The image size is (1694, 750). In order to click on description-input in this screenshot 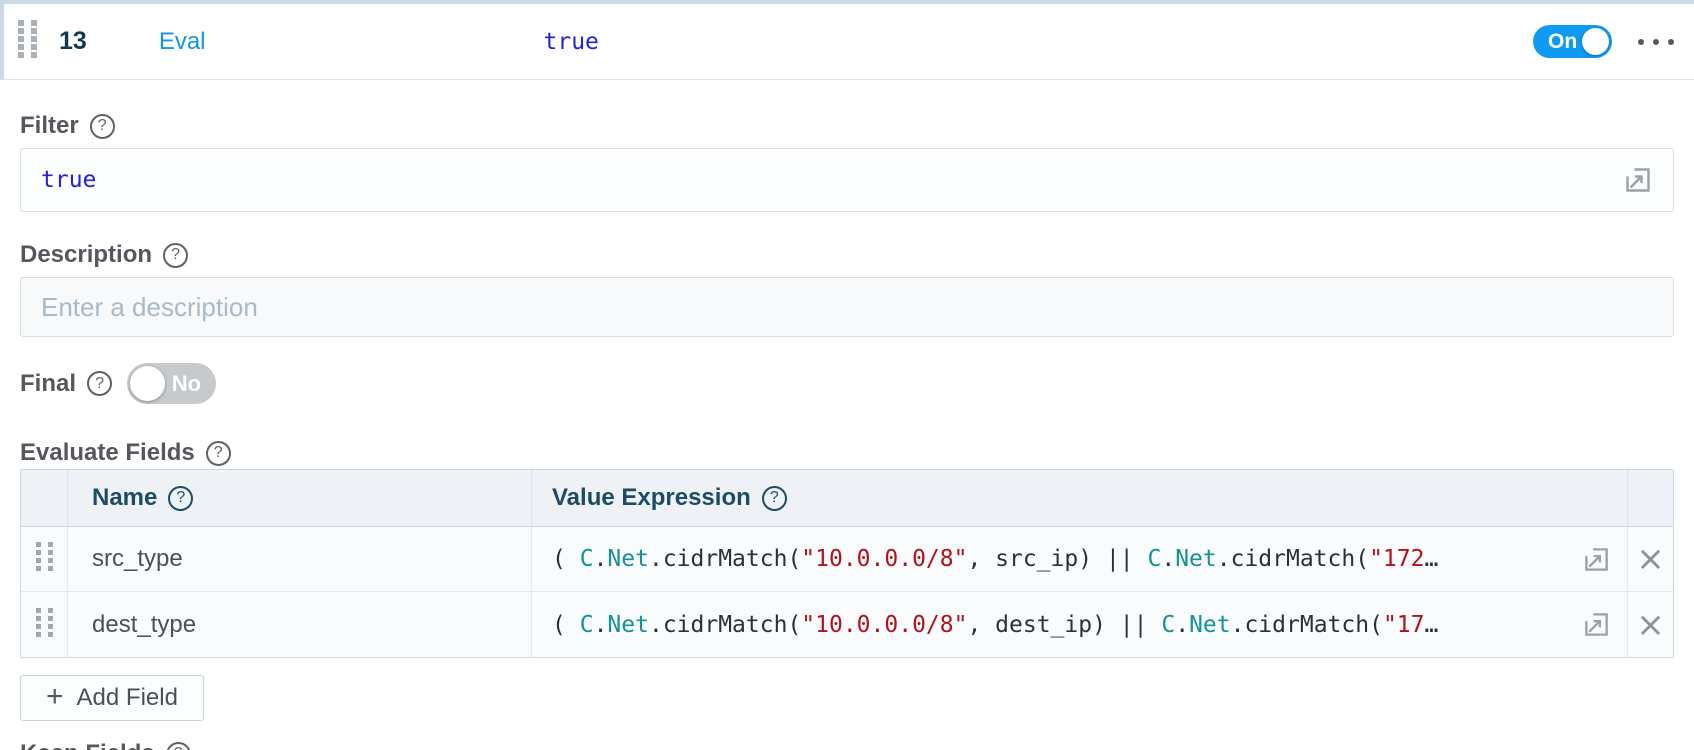, I will do `click(847, 307)`.